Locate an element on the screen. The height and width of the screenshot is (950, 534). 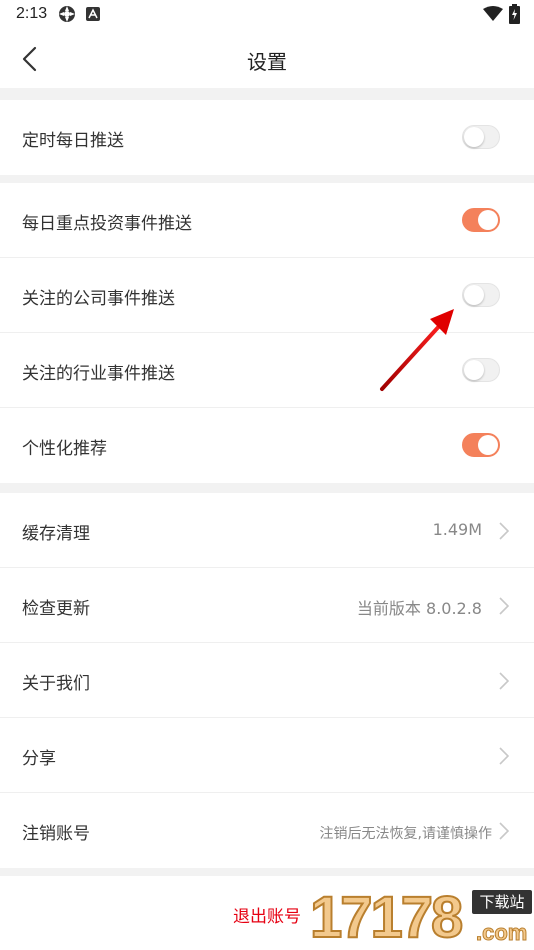
watermark-tag: 下载站 is located at coordinates (502, 902).